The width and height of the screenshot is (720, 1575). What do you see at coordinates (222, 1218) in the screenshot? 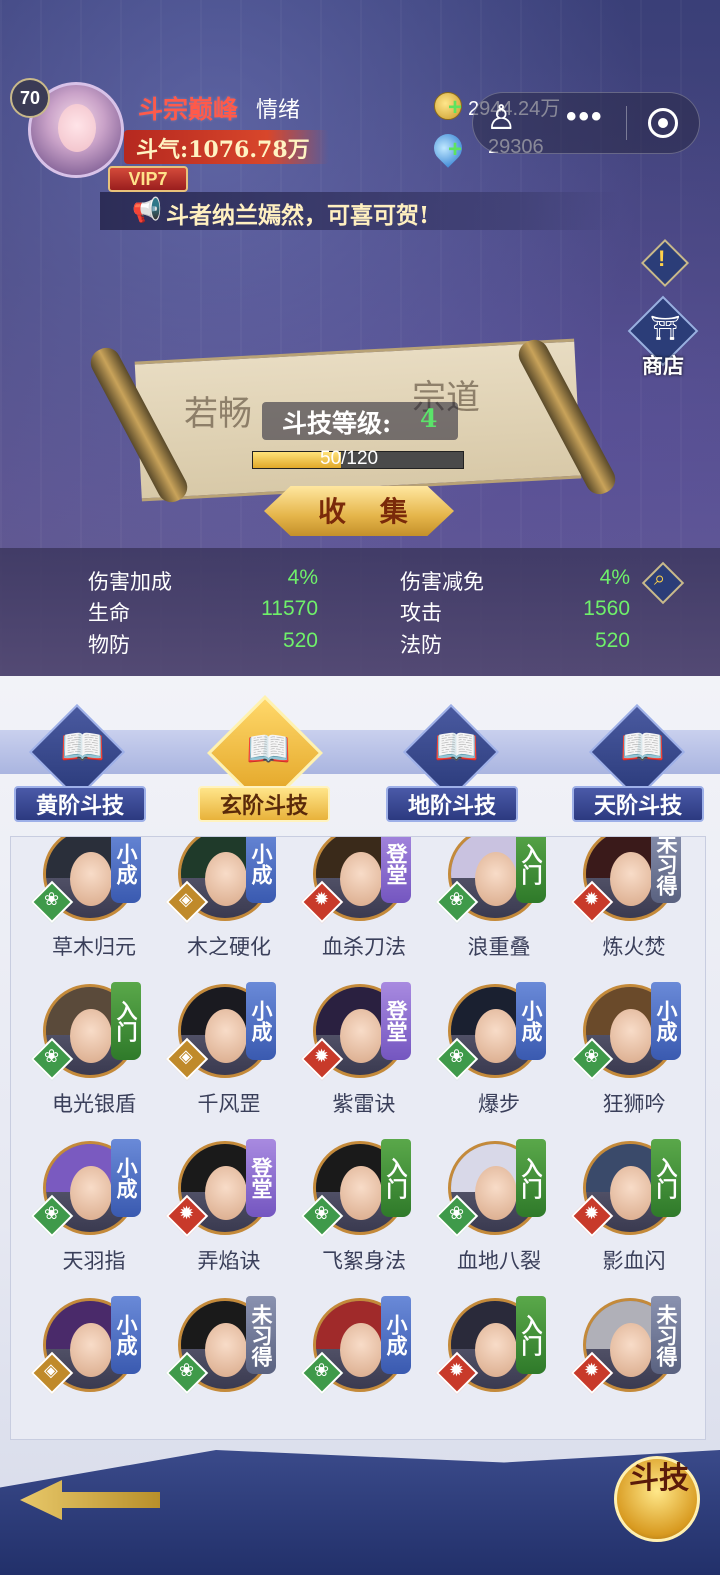
I see `skill-card: 登堂 ✹ 弄焰诀` at bounding box center [222, 1218].